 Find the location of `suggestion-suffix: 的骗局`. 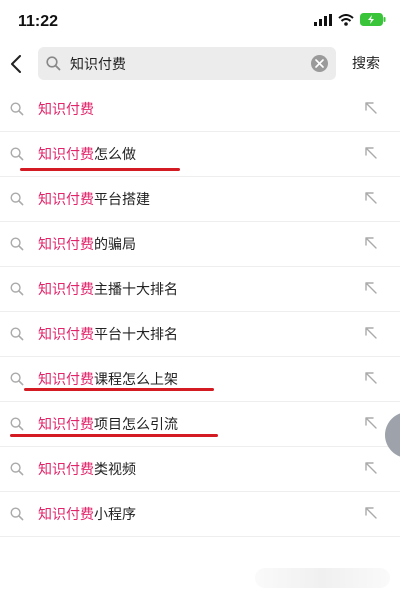

suggestion-suffix: 的骗局 is located at coordinates (115, 245).